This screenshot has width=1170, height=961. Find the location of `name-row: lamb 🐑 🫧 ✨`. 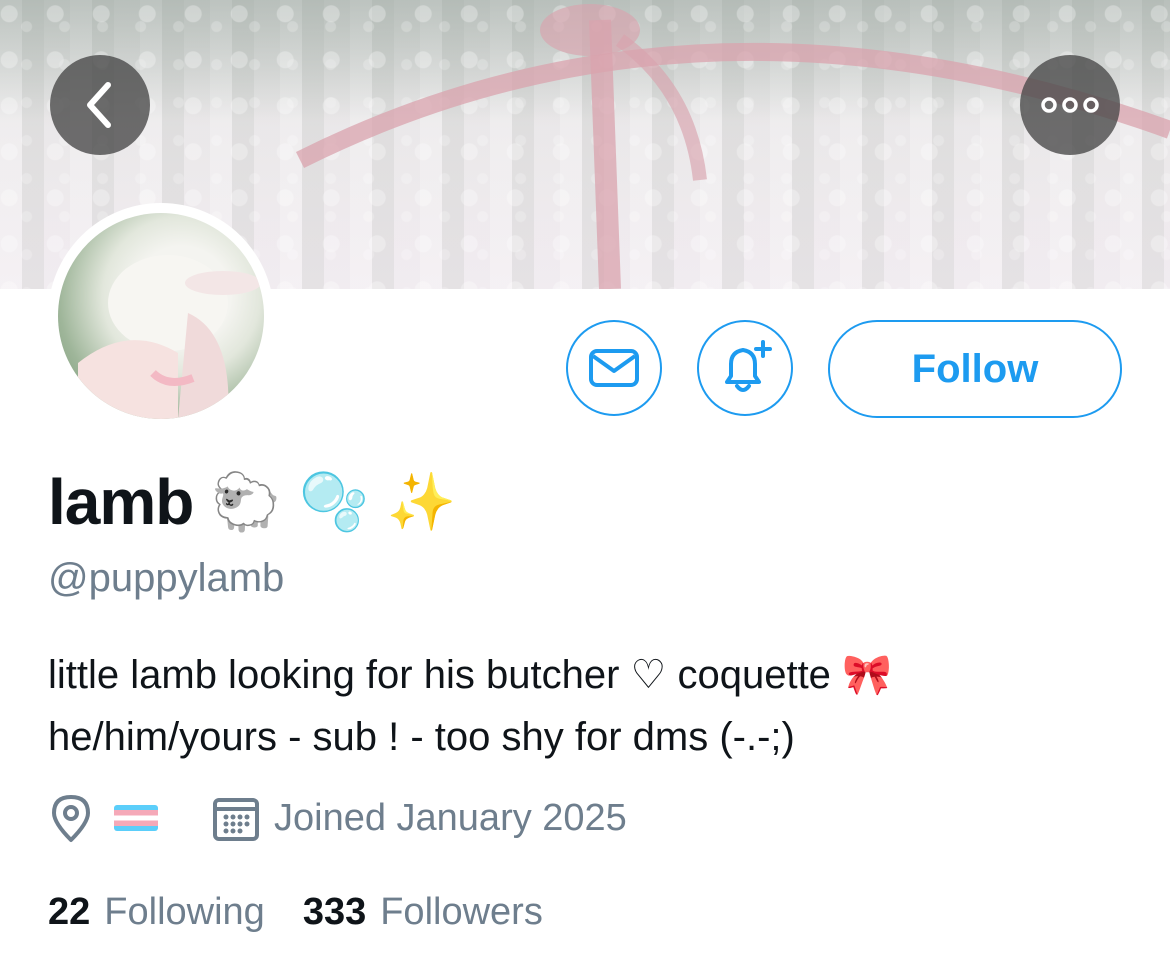

name-row: lamb 🐑 🫧 ✨ is located at coordinates (252, 502).